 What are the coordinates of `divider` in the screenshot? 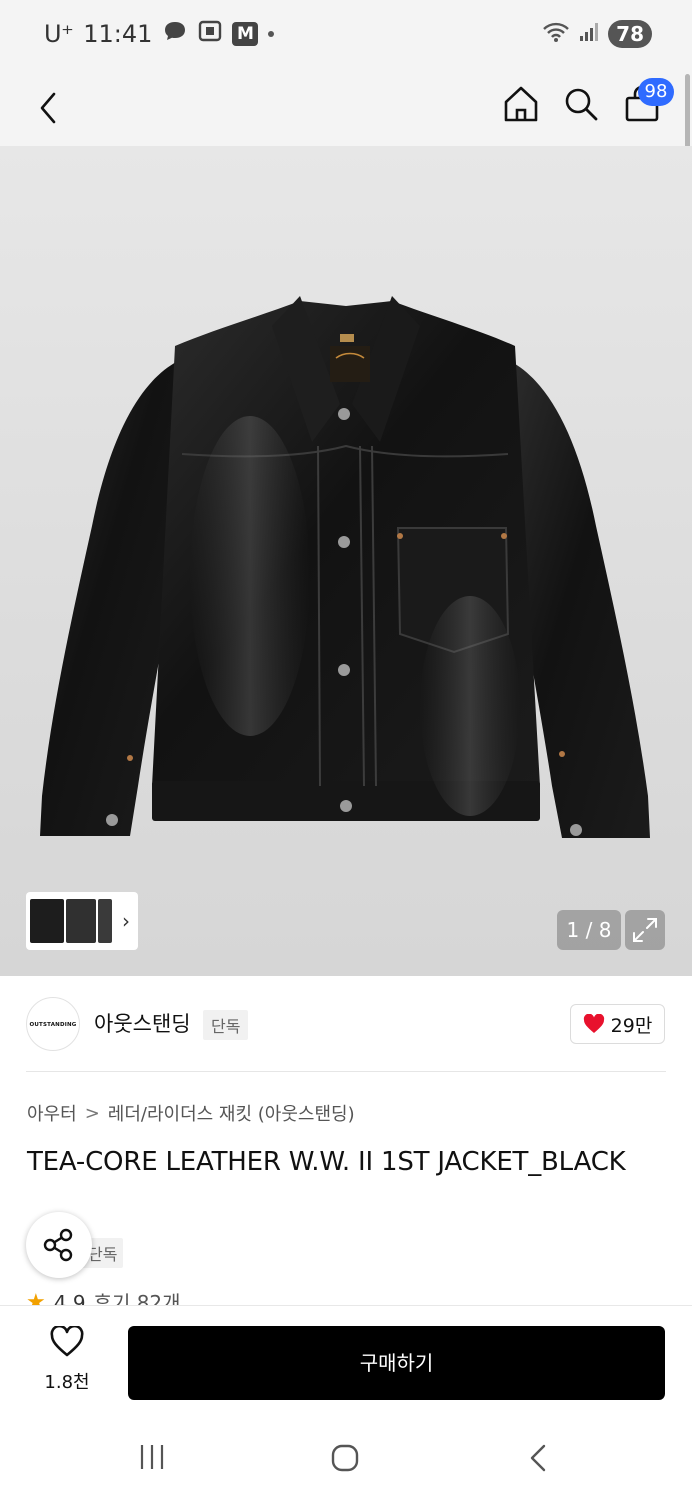 It's located at (346, 1071).